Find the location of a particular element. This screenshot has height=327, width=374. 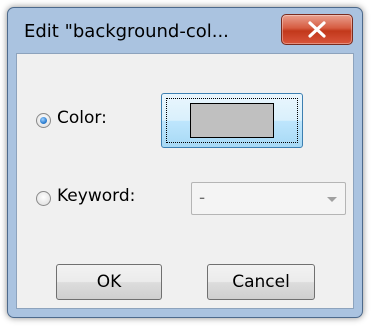

color-picker-button is located at coordinates (232, 120).